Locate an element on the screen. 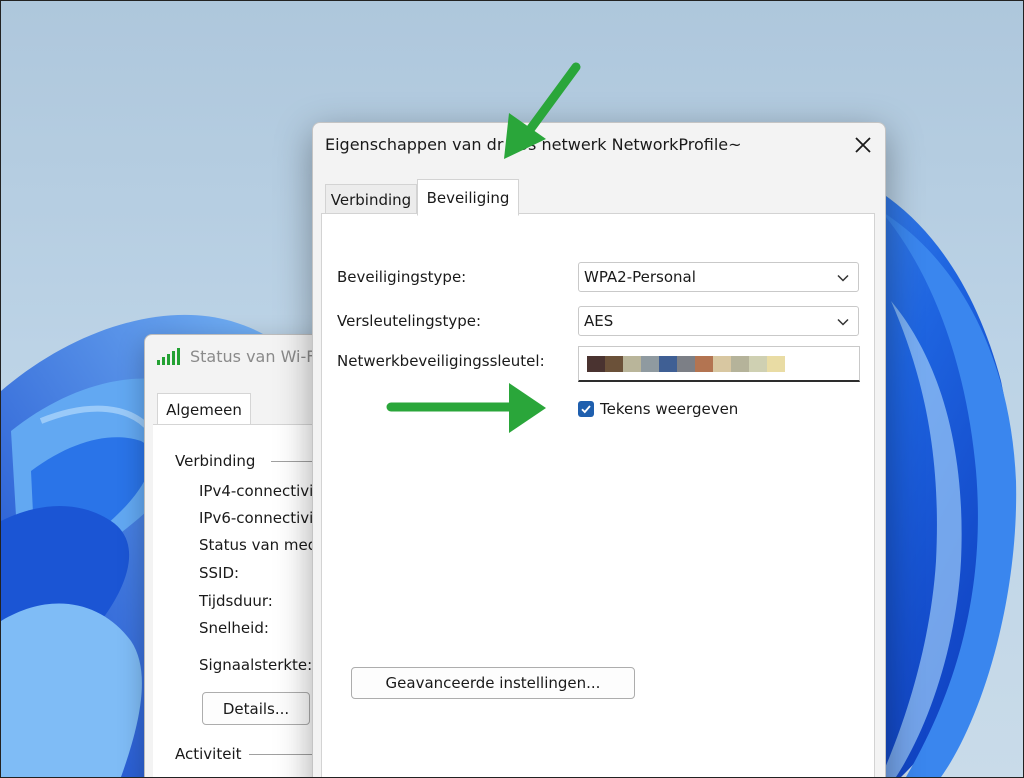 Image resolution: width=1024 pixels, height=778 pixels. security-type-value: WPA2-Personal is located at coordinates (640, 277).